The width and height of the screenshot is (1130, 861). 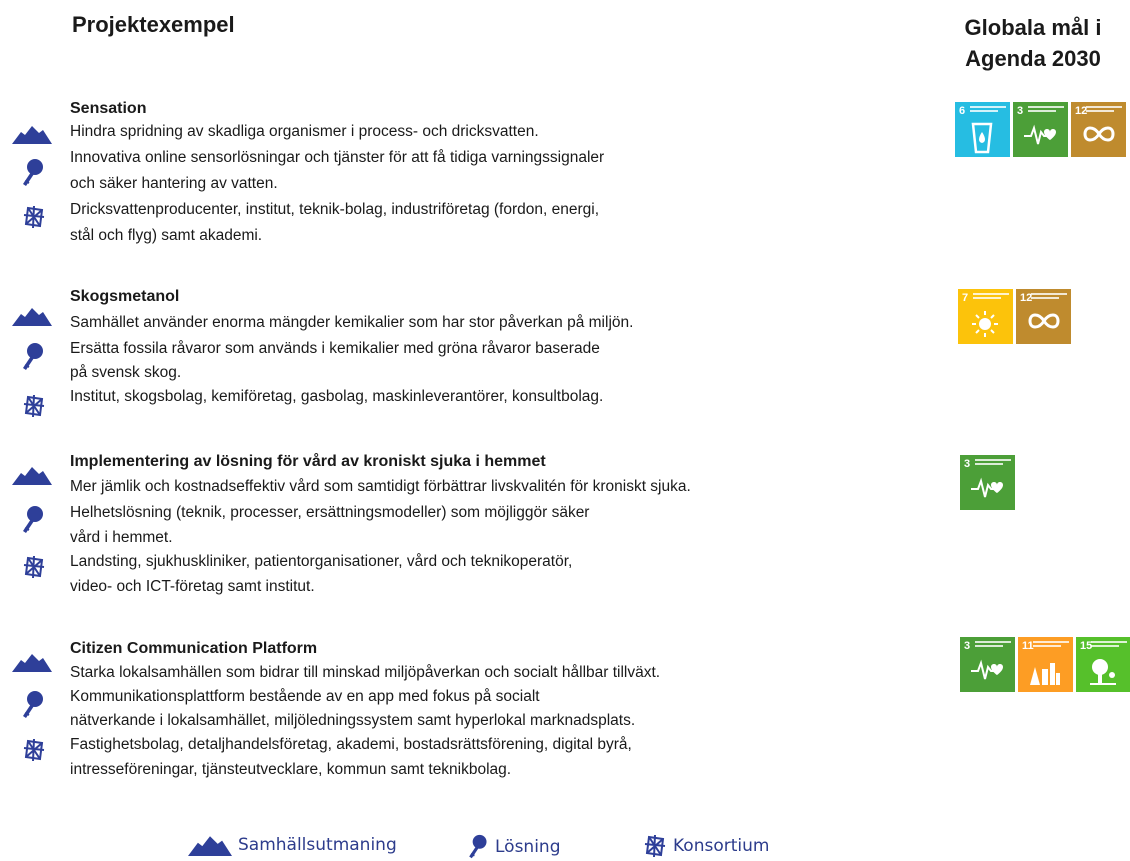 What do you see at coordinates (985, 324) in the screenshot?
I see `sun-power-icon` at bounding box center [985, 324].